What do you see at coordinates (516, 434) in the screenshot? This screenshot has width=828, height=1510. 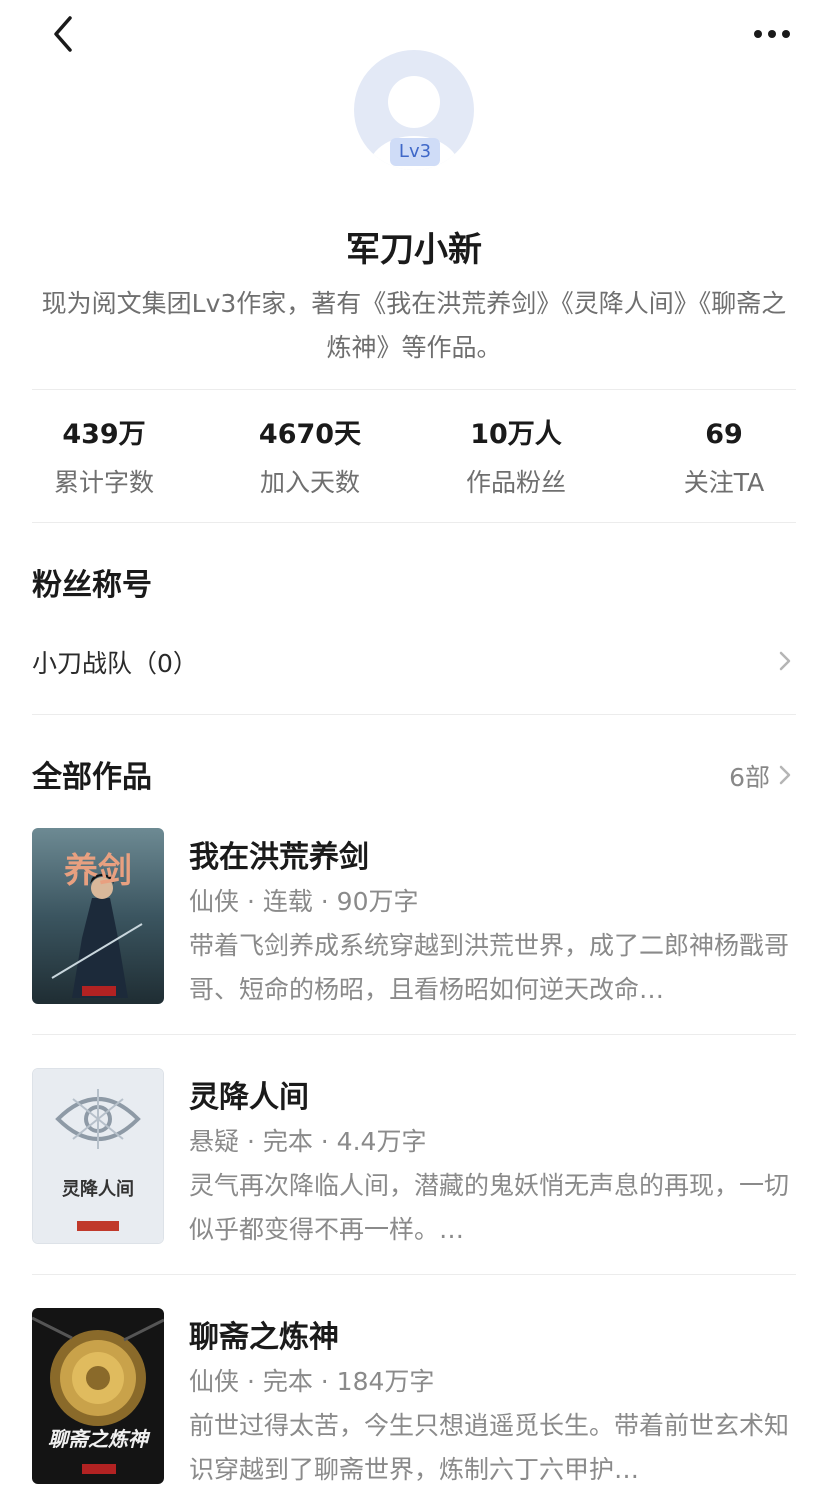 I see `stat-value: 10万人` at bounding box center [516, 434].